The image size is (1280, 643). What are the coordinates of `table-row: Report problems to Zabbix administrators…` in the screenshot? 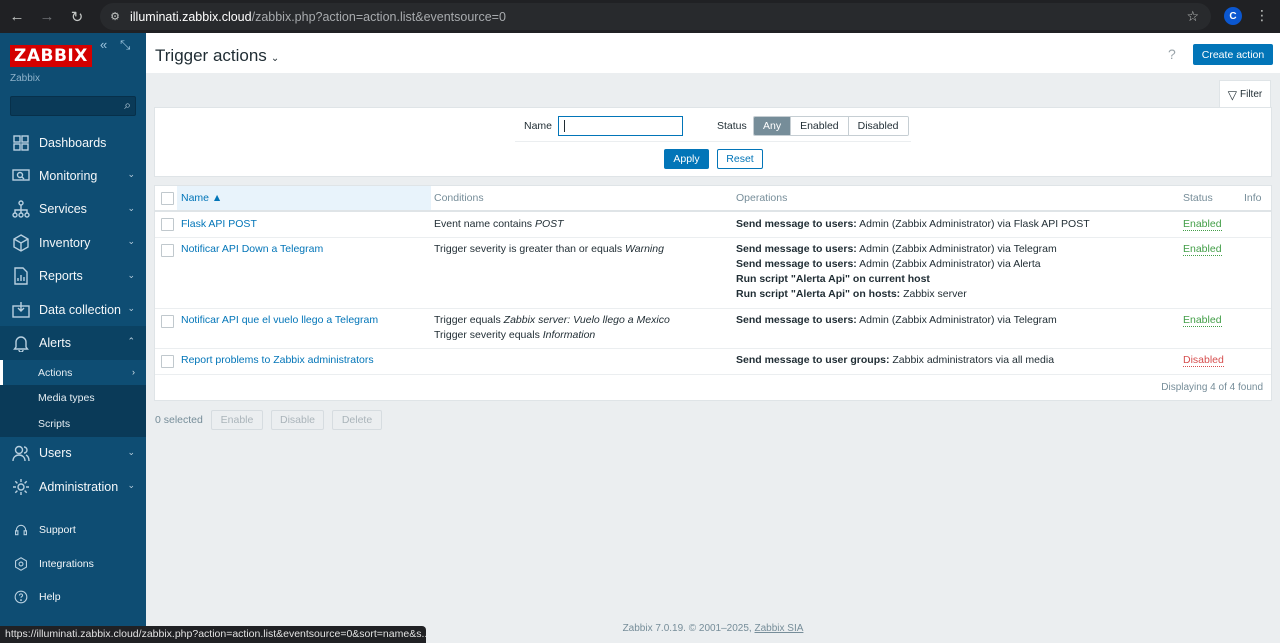 It's located at (713, 362).